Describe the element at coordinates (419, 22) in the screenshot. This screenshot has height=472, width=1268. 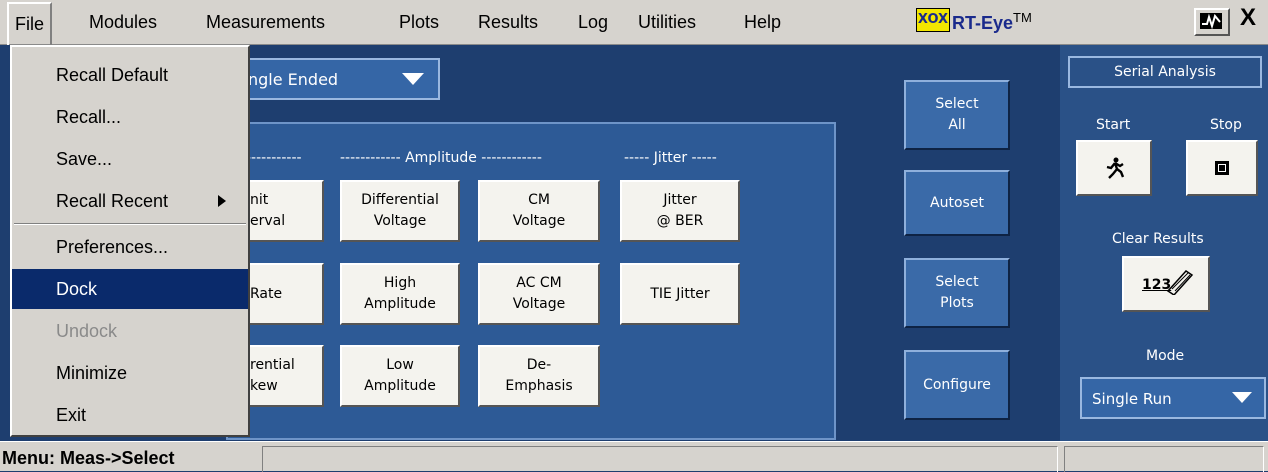
I see `menu-plots: Plots` at that location.